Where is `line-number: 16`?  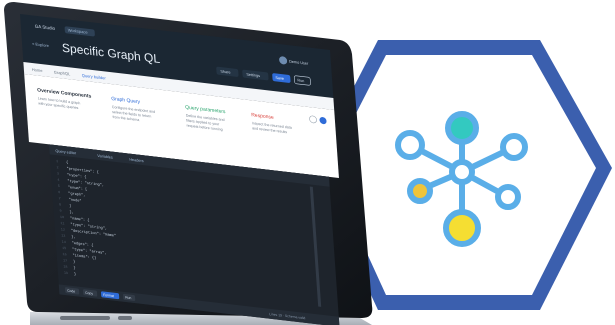 line-number: 16 is located at coordinates (65, 255).